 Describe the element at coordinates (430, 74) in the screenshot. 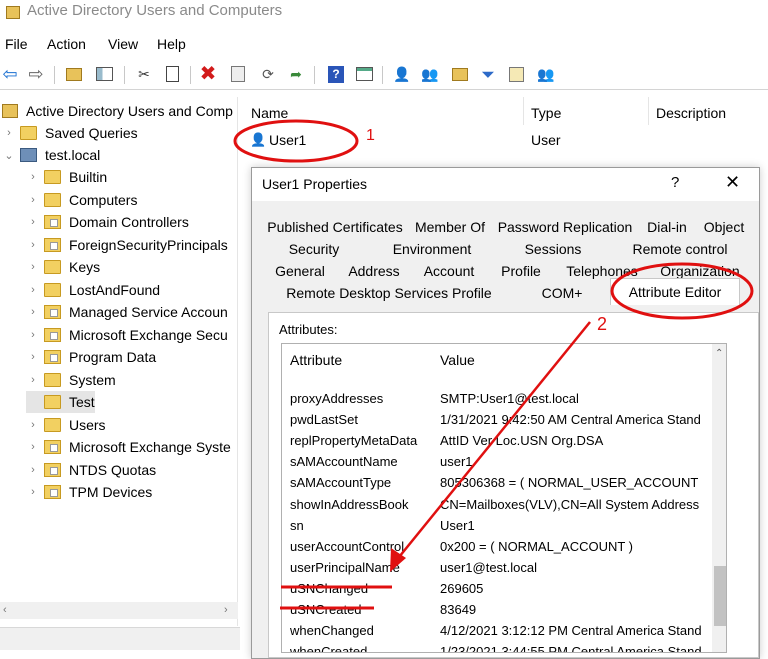

I see `new-group-icon: 👥` at that location.